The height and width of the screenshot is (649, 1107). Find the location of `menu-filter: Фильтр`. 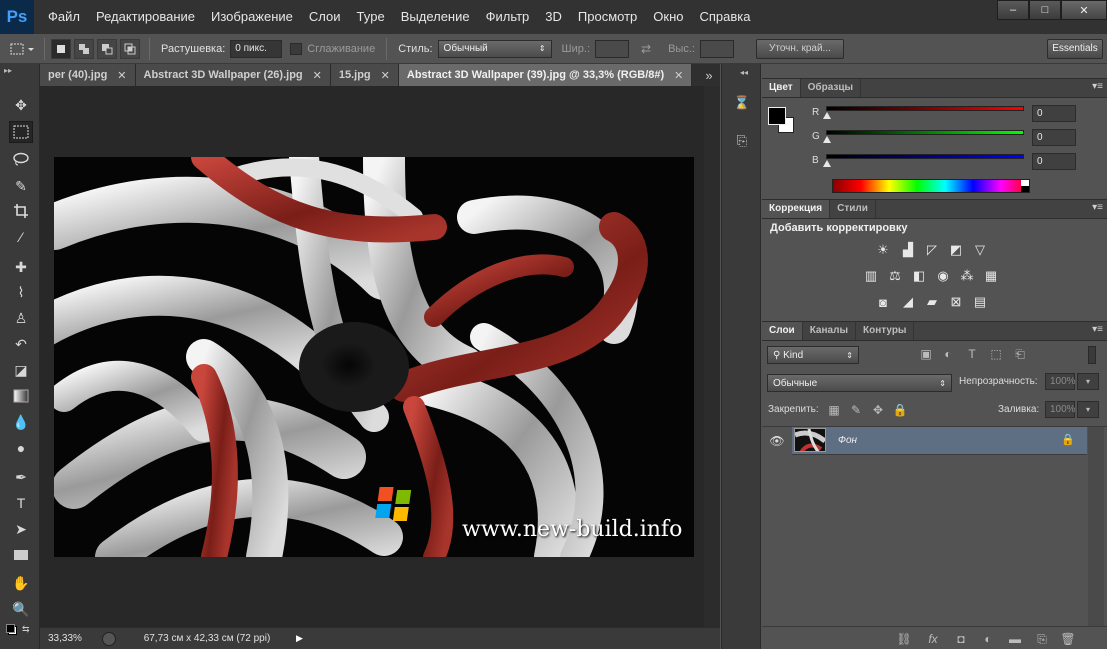

menu-filter: Фильтр is located at coordinates (508, 17).